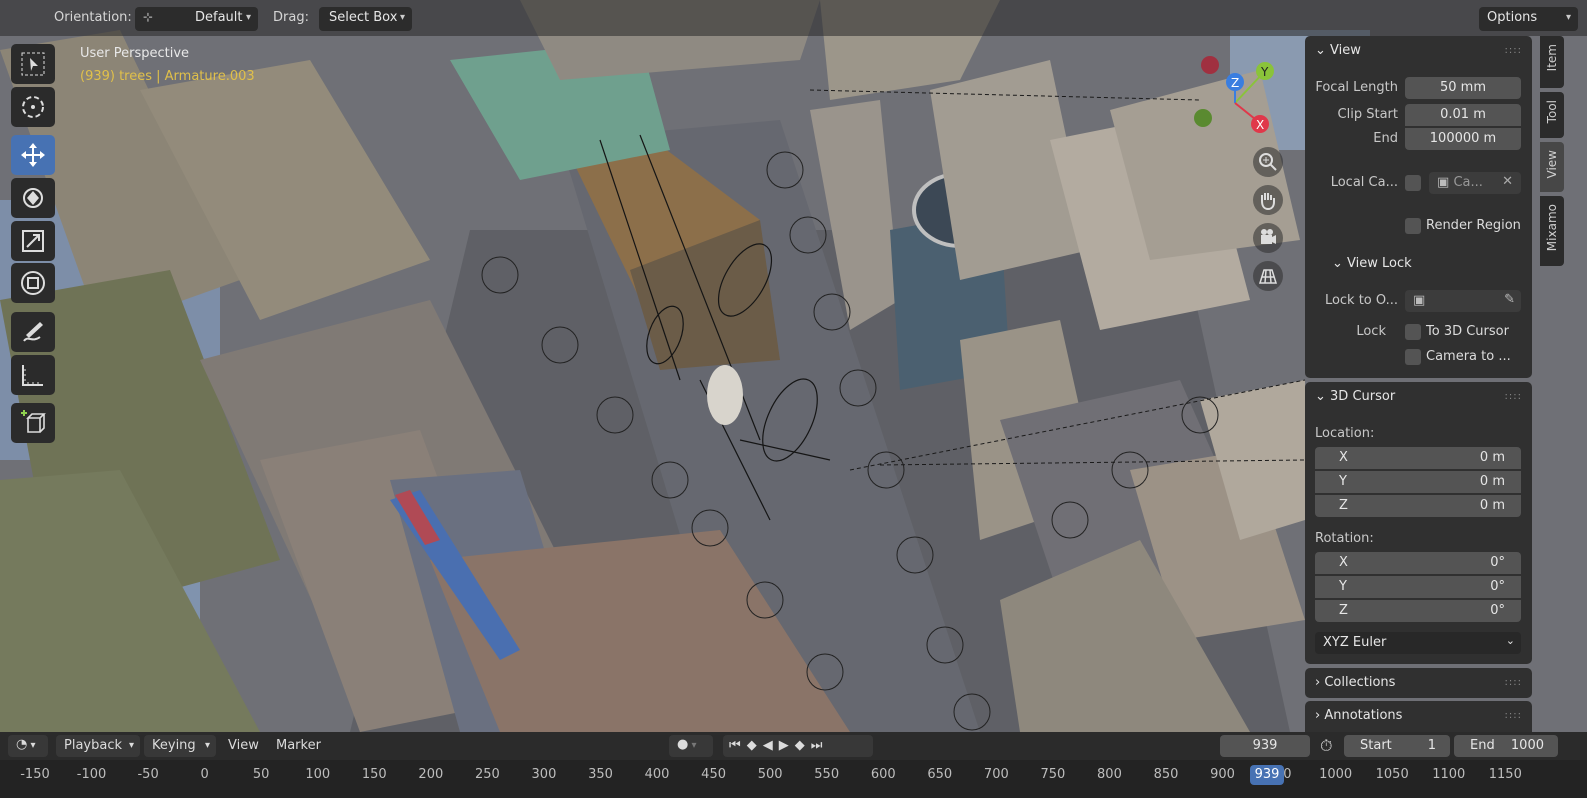 This screenshot has height=798, width=1587. What do you see at coordinates (883, 774) in the screenshot?
I see `ruler-tick: 600` at bounding box center [883, 774].